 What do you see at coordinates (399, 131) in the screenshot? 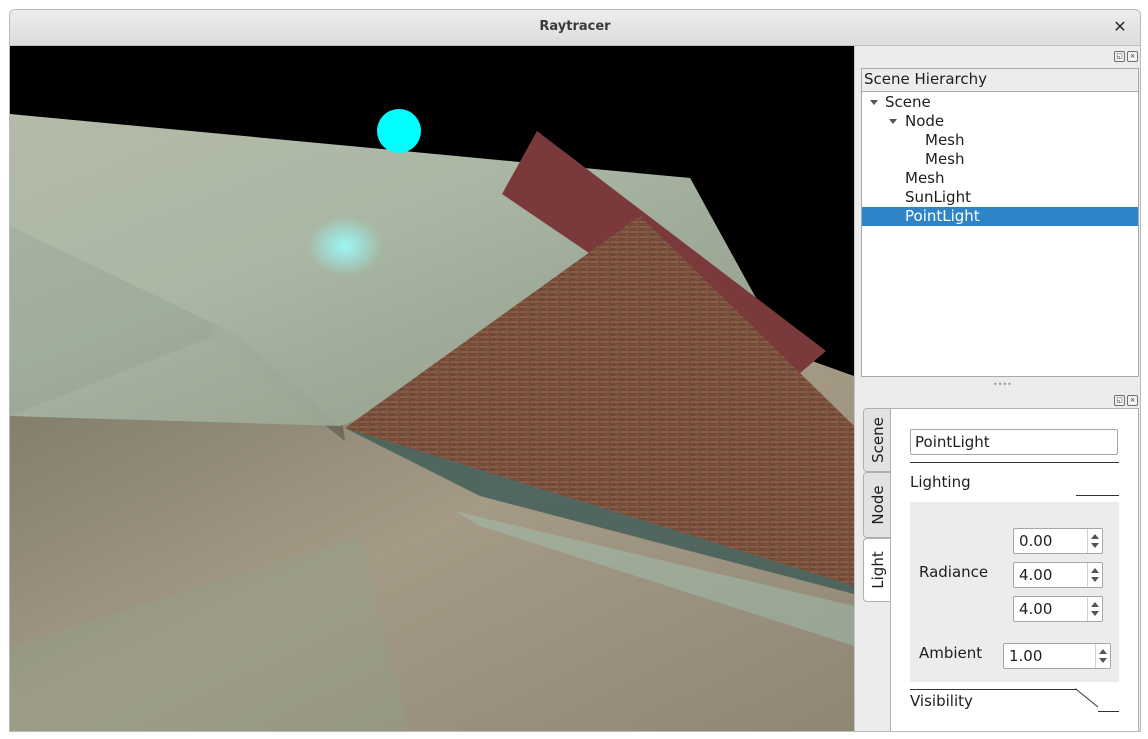
I see `point-light-sphere` at bounding box center [399, 131].